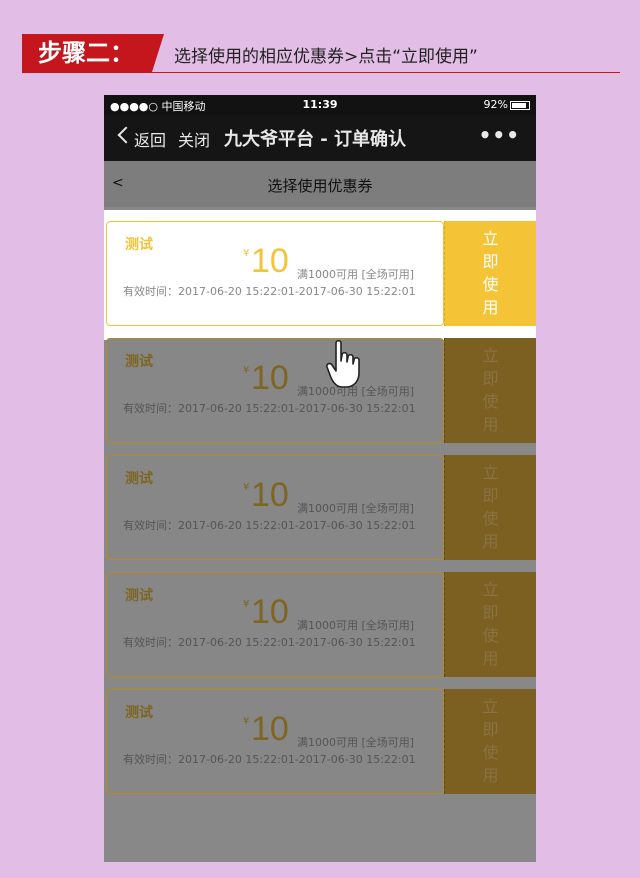  What do you see at coordinates (326, 57) in the screenshot?
I see `step-instruction: 选择使用的相应优惠券>点击“立即使用”` at bounding box center [326, 57].